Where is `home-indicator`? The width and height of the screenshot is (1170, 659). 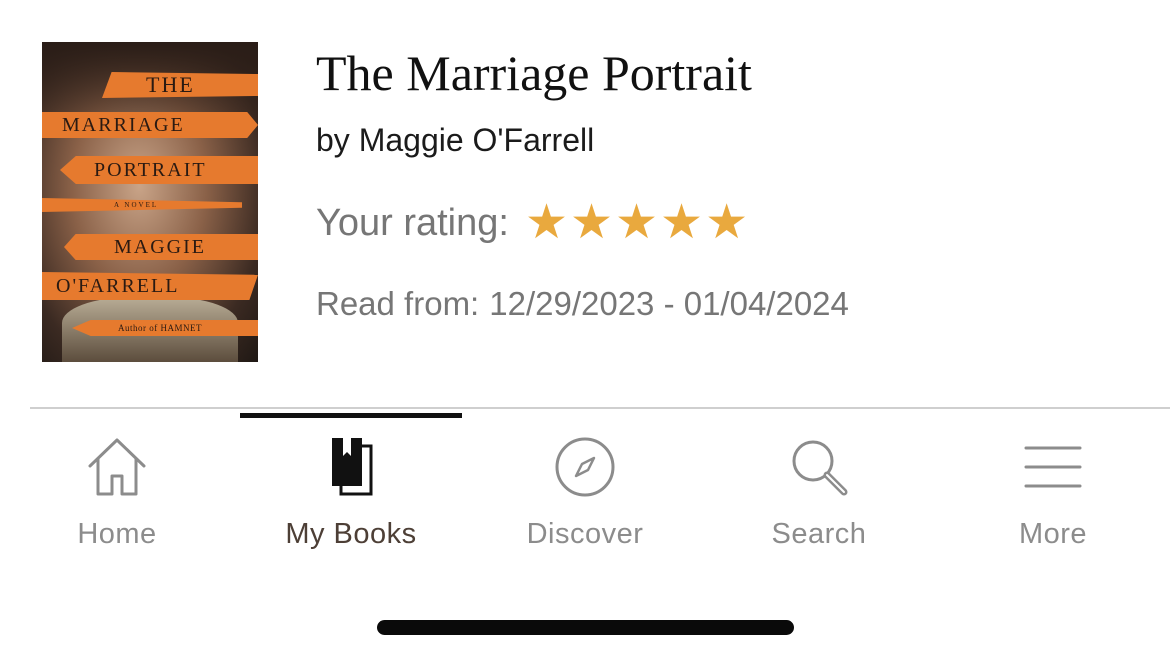
home-indicator is located at coordinates (585, 627).